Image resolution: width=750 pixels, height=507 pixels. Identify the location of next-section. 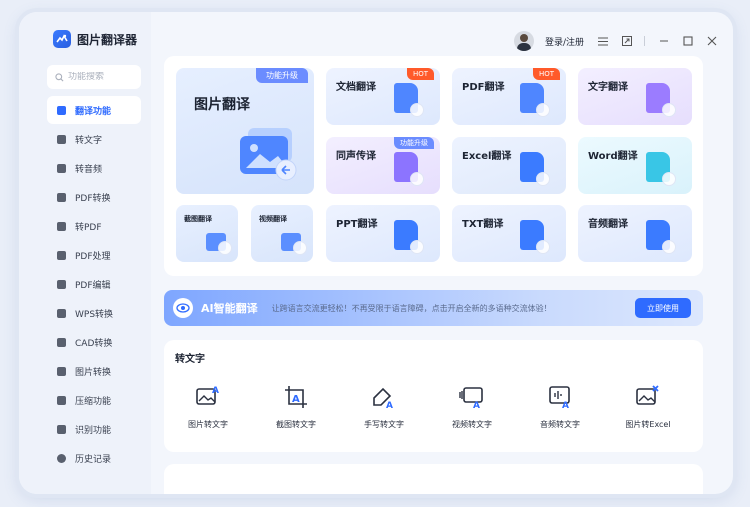
(433, 479).